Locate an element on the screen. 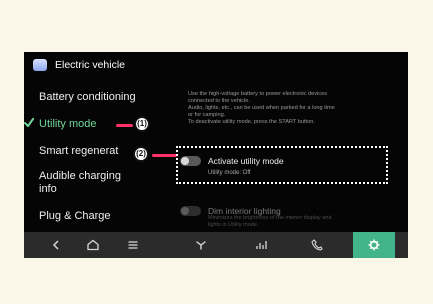 Image resolution: width=433 pixels, height=304 pixels. menu-item-utility-mode: Utility mode is located at coordinates (67, 124).